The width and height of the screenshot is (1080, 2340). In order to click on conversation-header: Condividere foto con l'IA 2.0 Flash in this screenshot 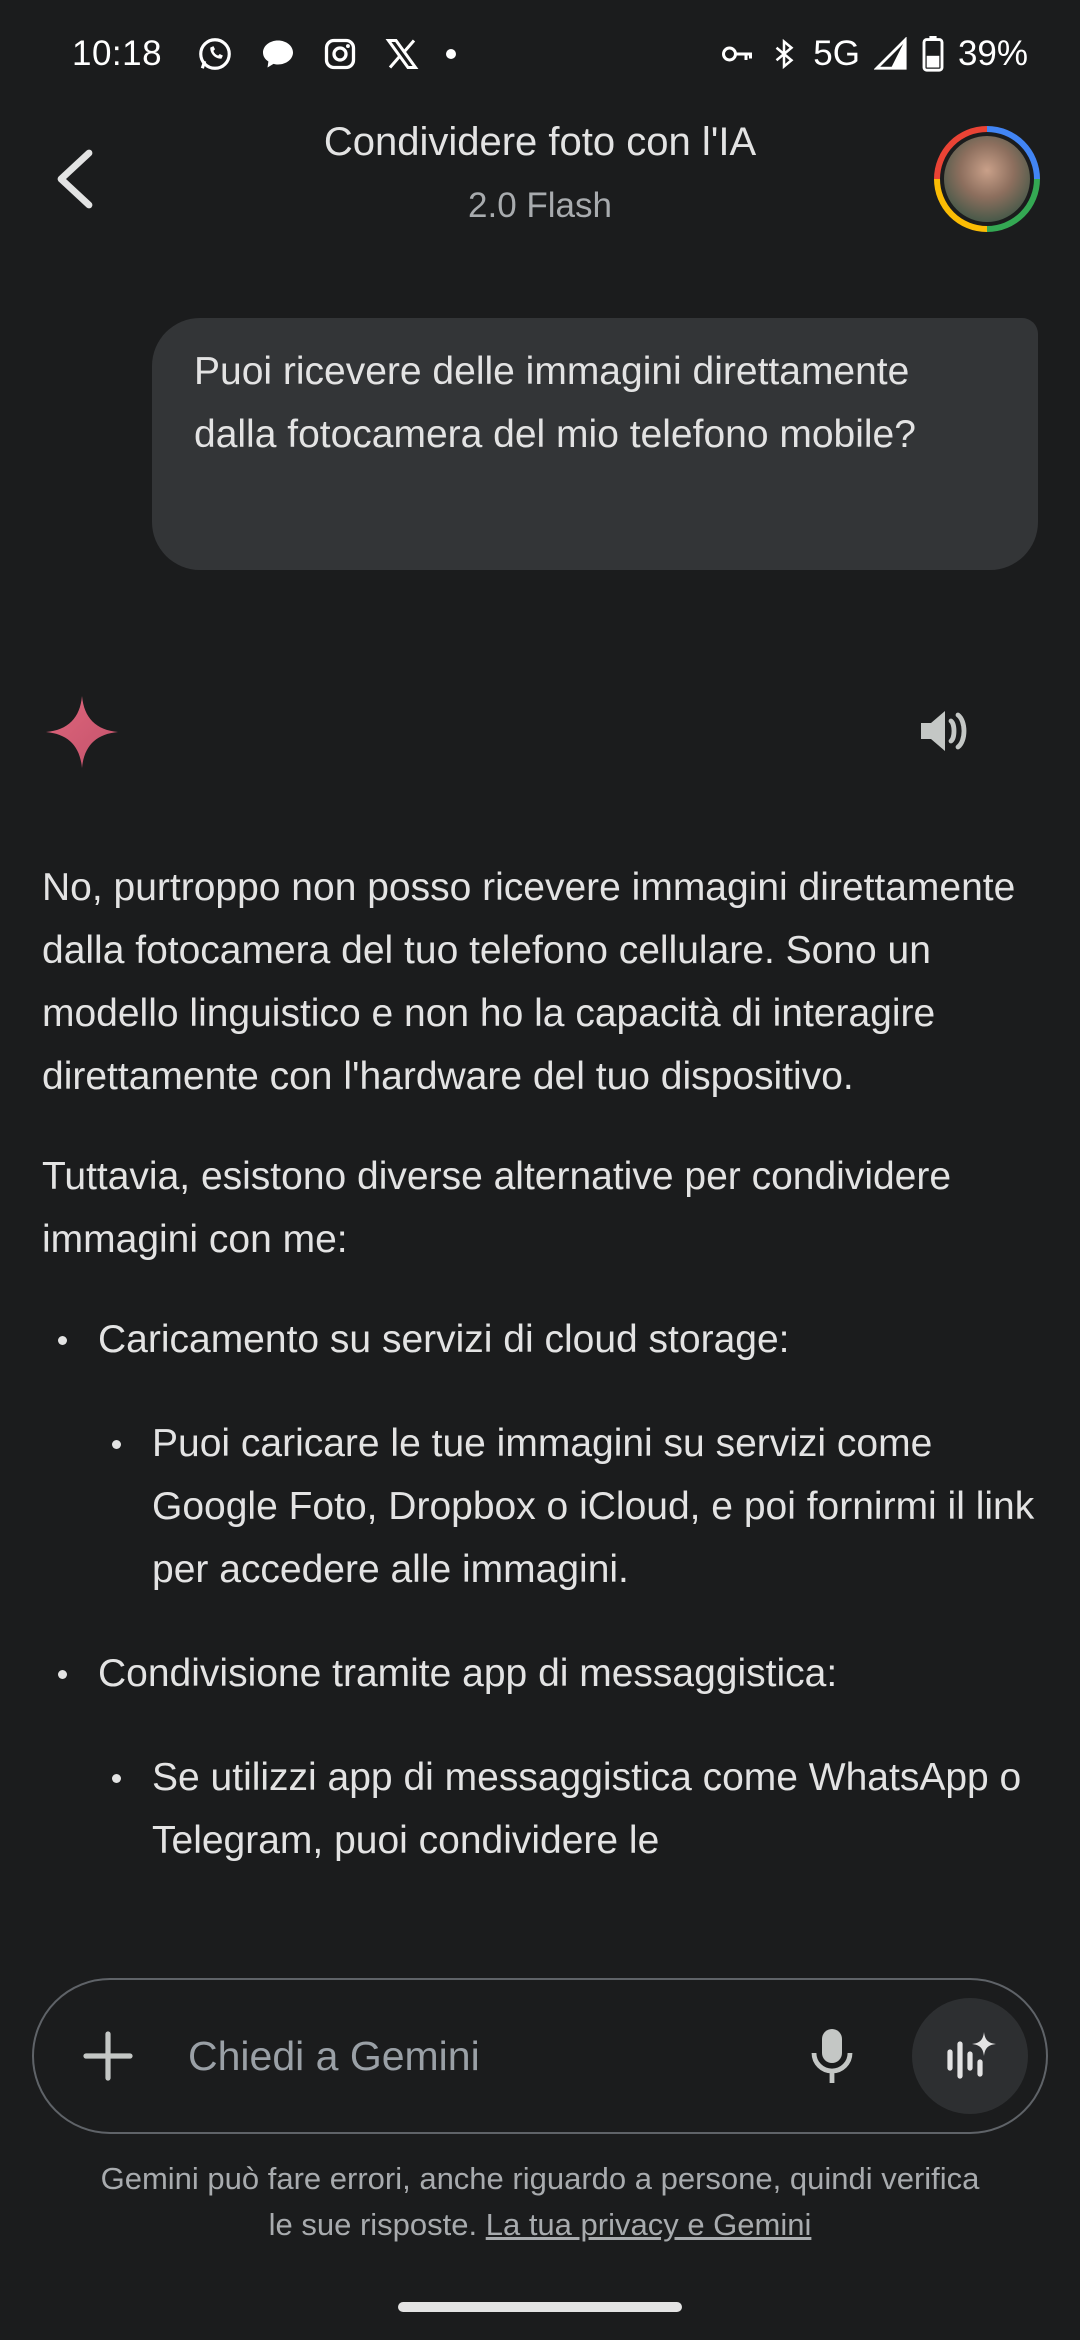, I will do `click(540, 183)`.